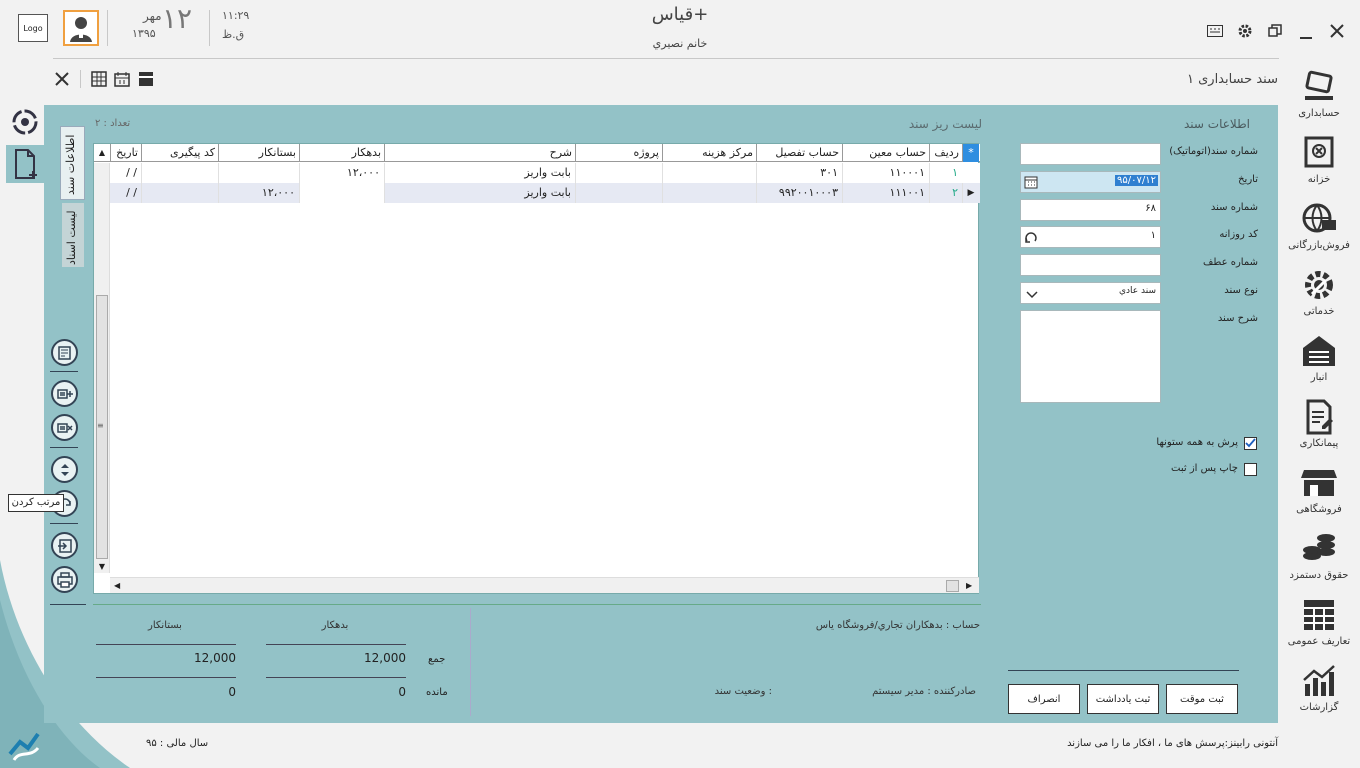  I want to click on import-button, so click(64, 545).